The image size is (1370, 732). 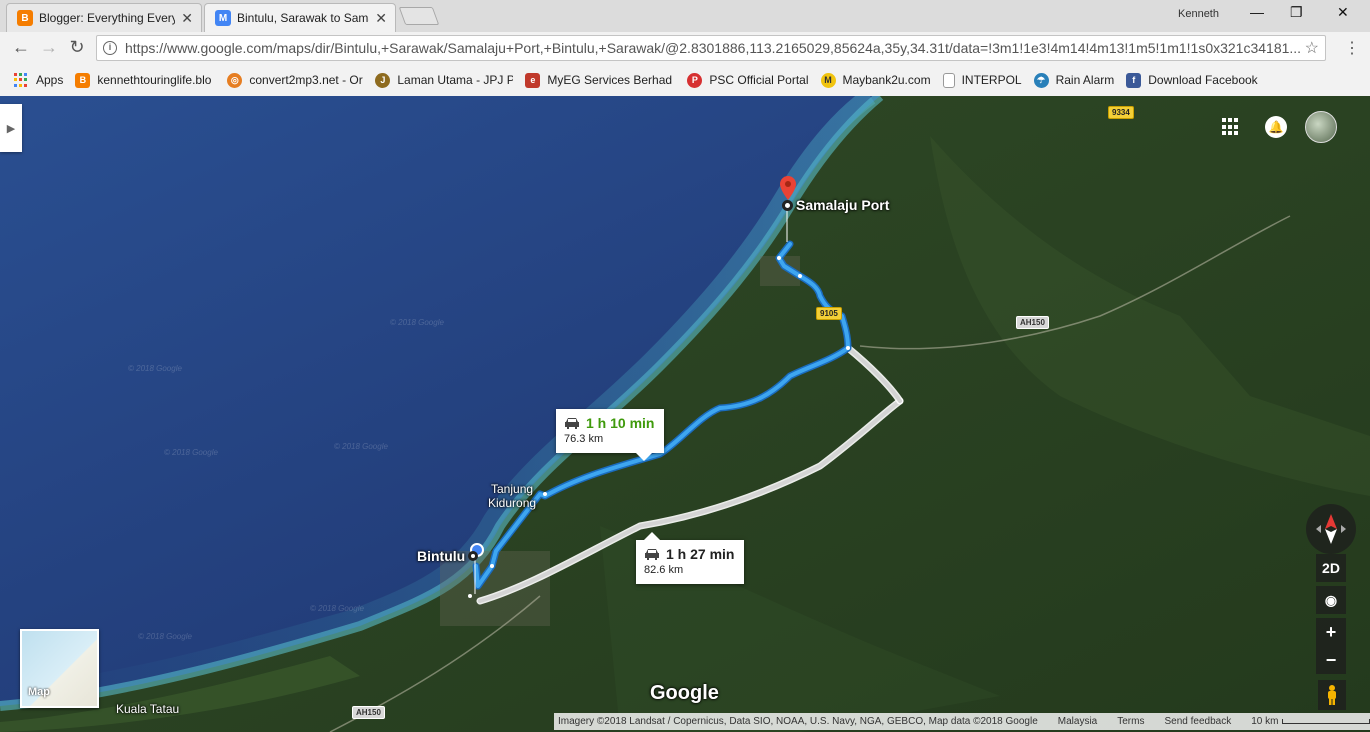 I want to click on new-tab-button, so click(x=419, y=16).